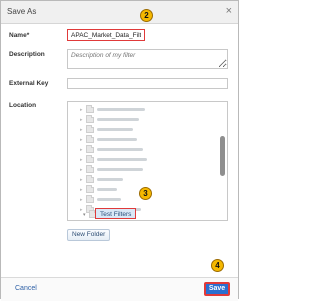 This screenshot has height=301, width=320. What do you see at coordinates (23, 105) in the screenshot?
I see `location-label: Location` at bounding box center [23, 105].